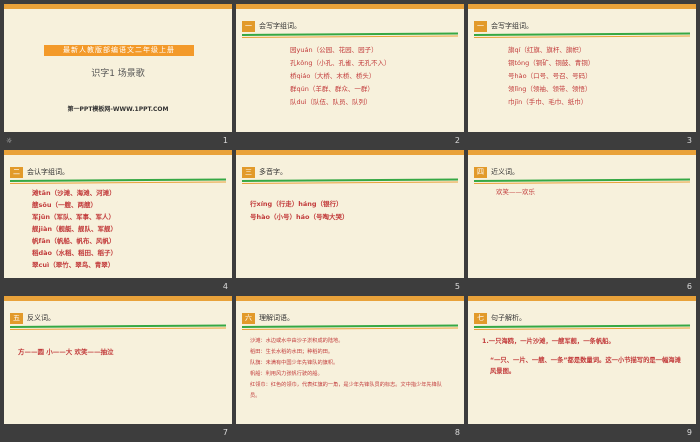  Describe the element at coordinates (334, 50) in the screenshot. I see `list-item: 园yuán（公园、花园、园子）` at that location.